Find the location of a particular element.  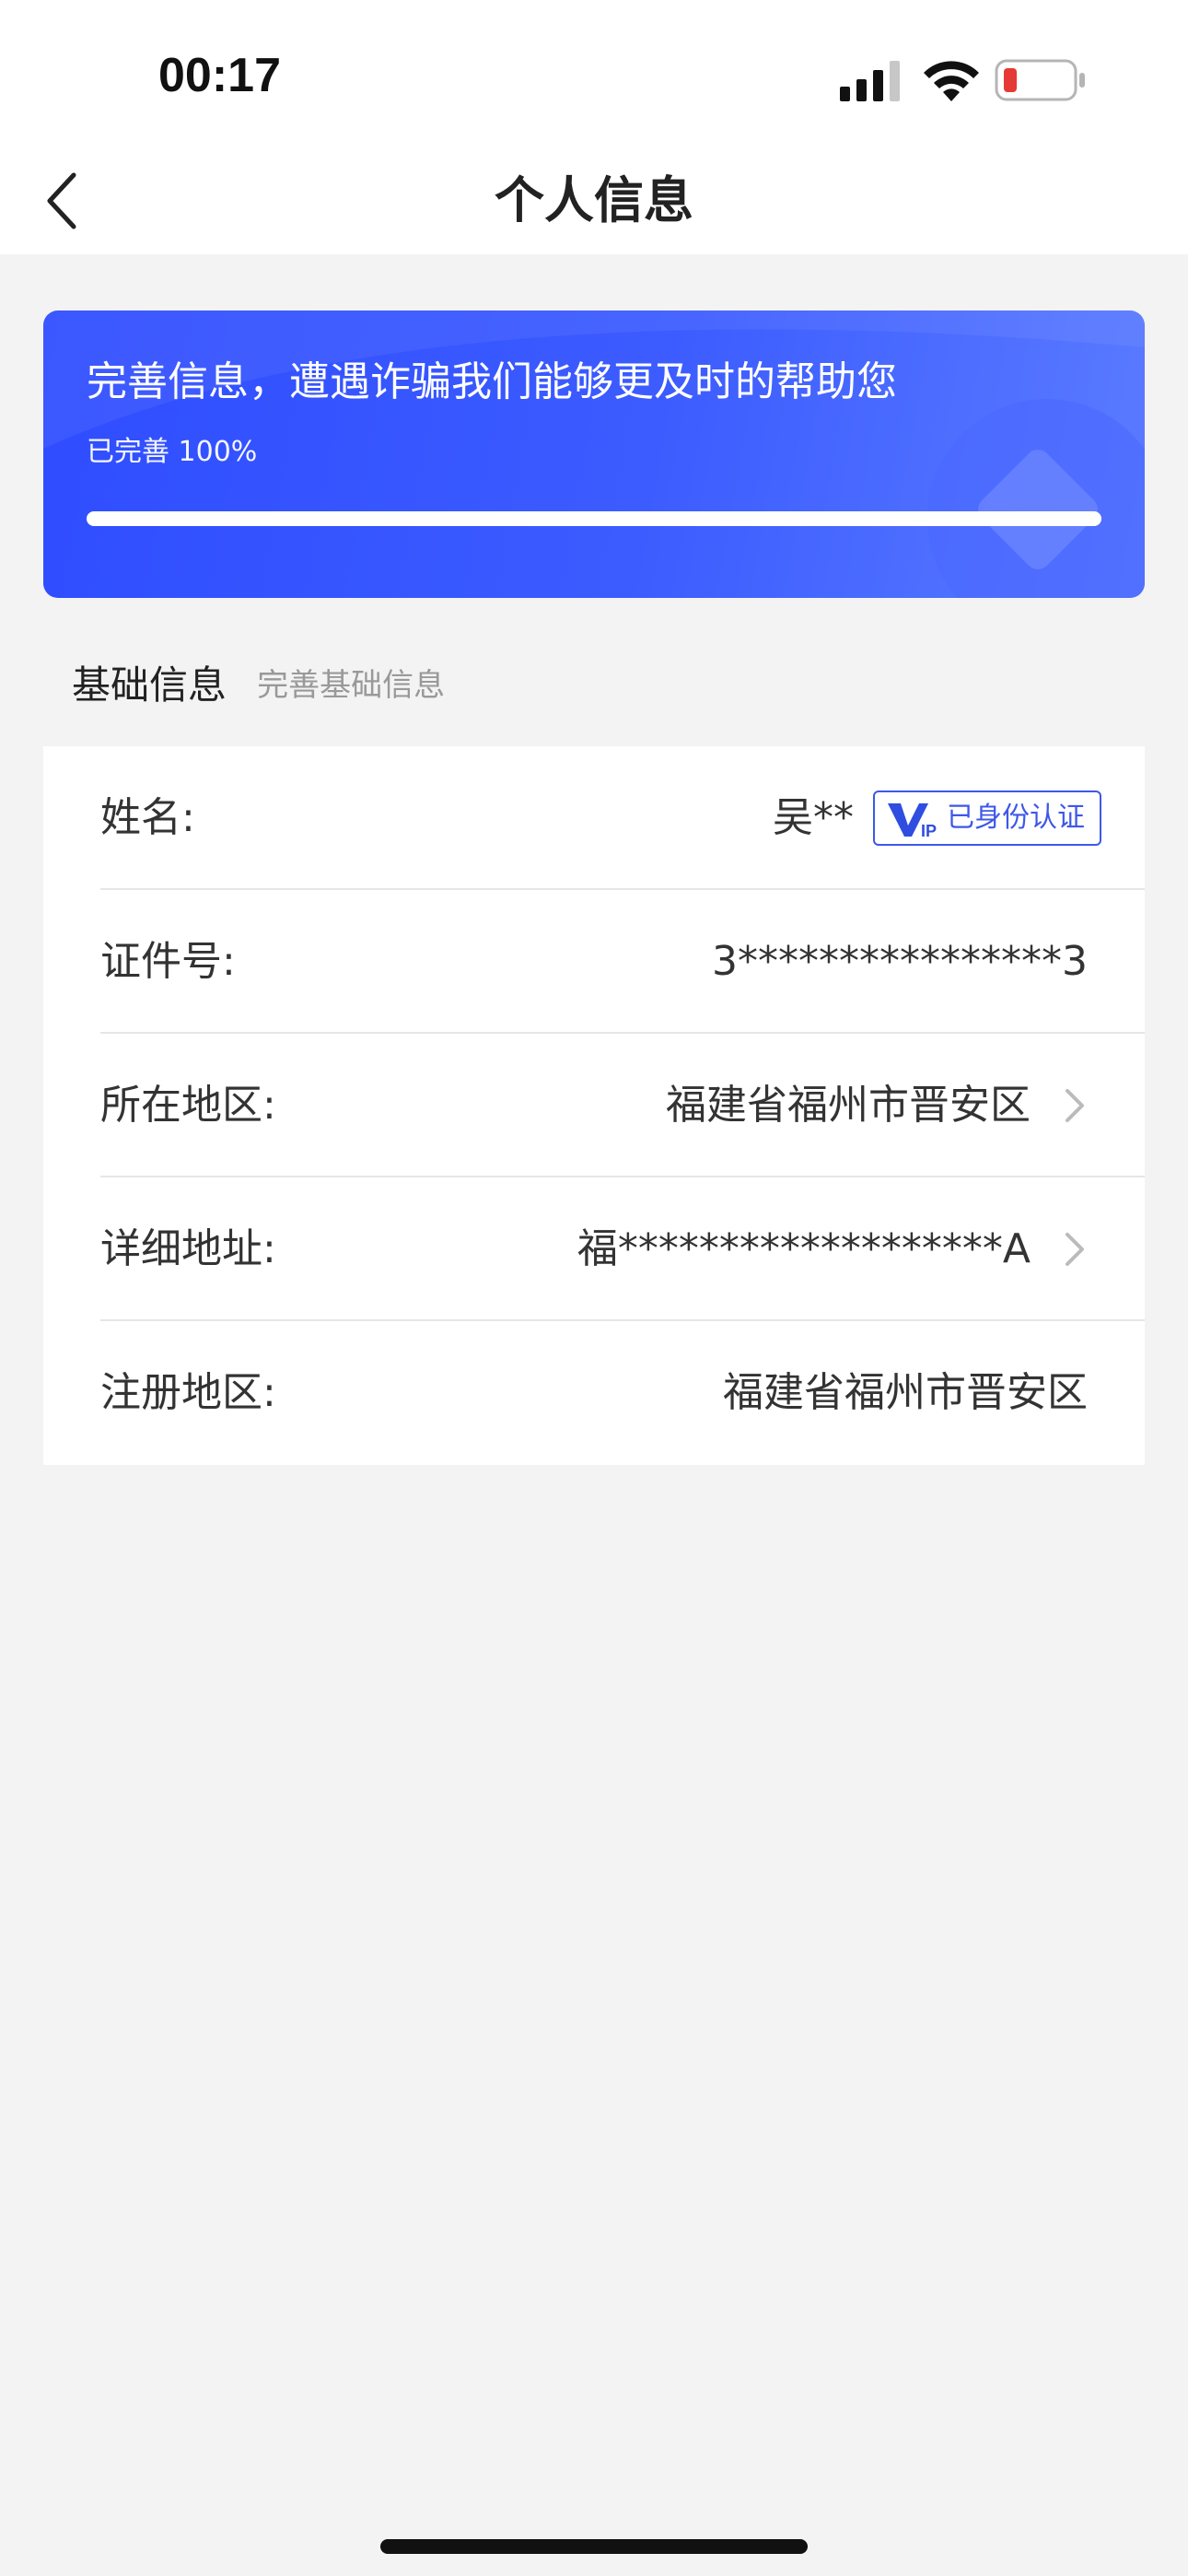

section-header: 基础信息 完善基础信息 is located at coordinates (258, 681).